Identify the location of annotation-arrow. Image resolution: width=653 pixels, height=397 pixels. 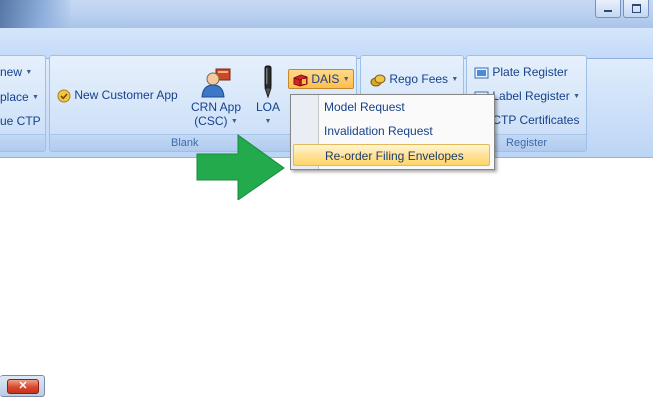
(240, 167).